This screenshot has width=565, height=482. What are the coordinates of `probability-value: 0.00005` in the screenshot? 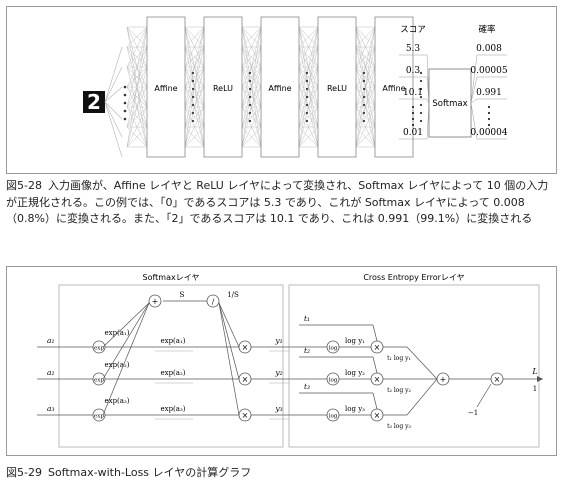 It's located at (488, 71).